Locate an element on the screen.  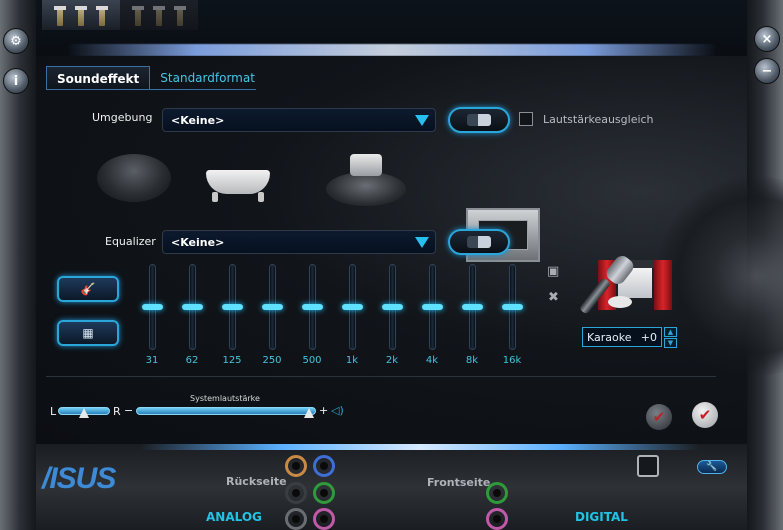
tab-standardformat: Standardformat is located at coordinates (207, 78).